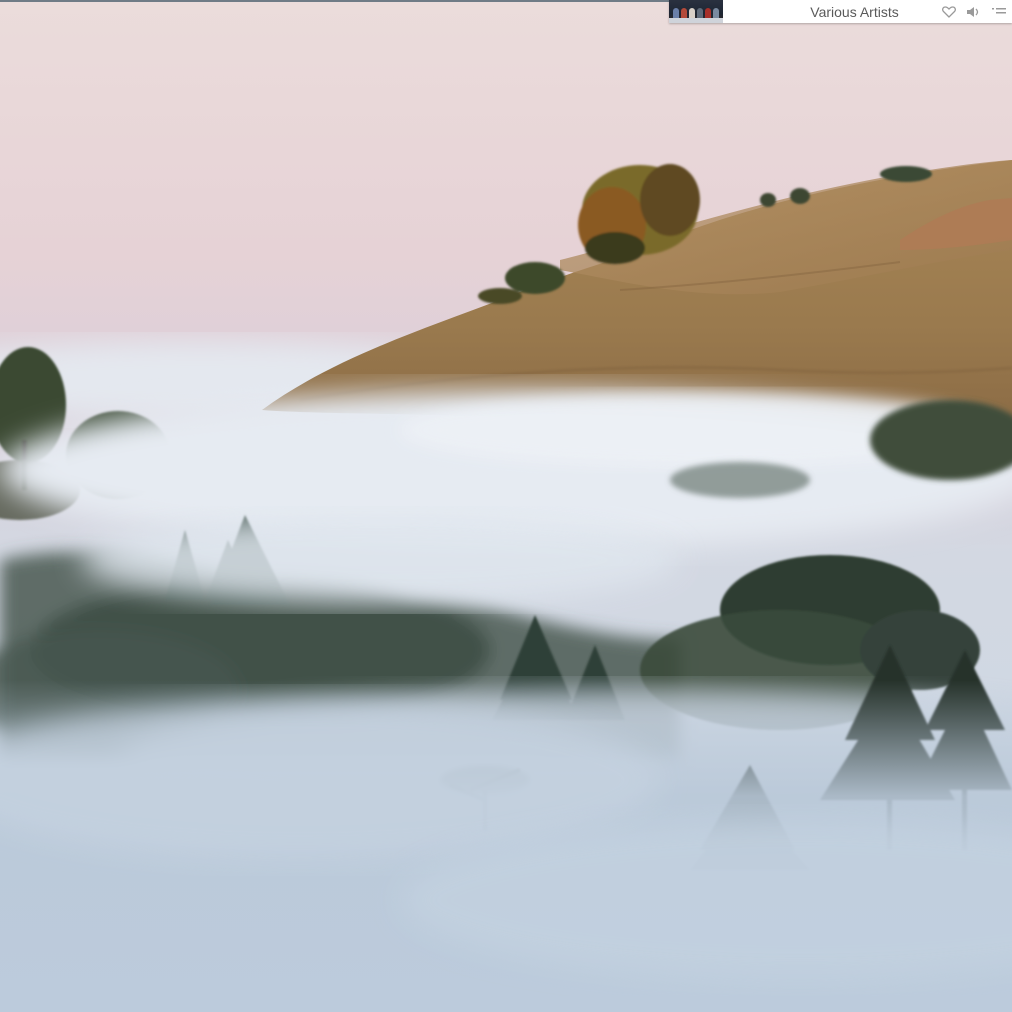 The width and height of the screenshot is (1012, 1012). Describe the element at coordinates (999, 12) in the screenshot. I see `queue-icon` at that location.